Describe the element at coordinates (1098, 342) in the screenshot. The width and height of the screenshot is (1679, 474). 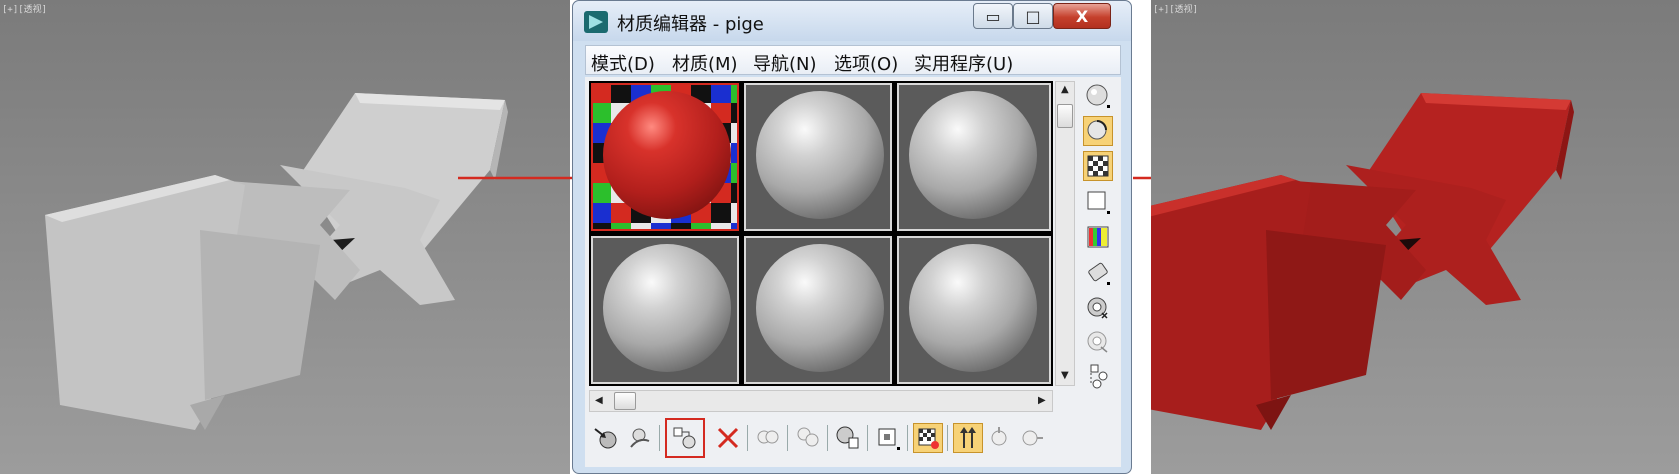
I see `select-by-material-icon` at that location.